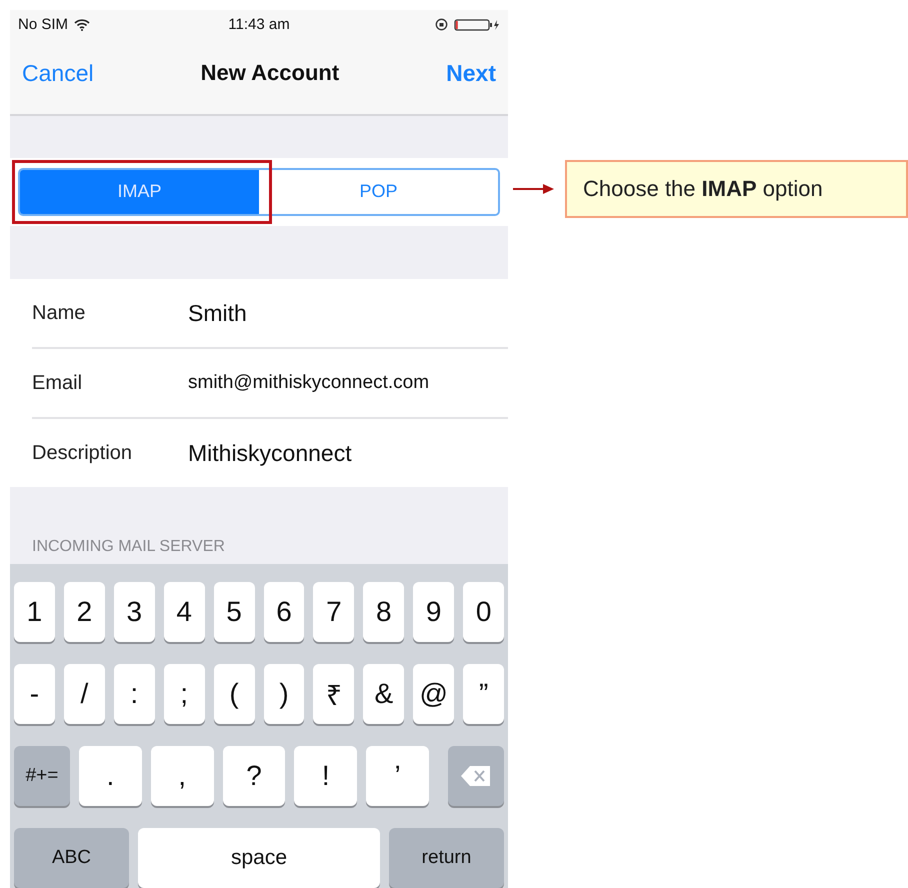 The image size is (908, 888). What do you see at coordinates (43, 25) in the screenshot?
I see `carrier-text: No SIM` at bounding box center [43, 25].